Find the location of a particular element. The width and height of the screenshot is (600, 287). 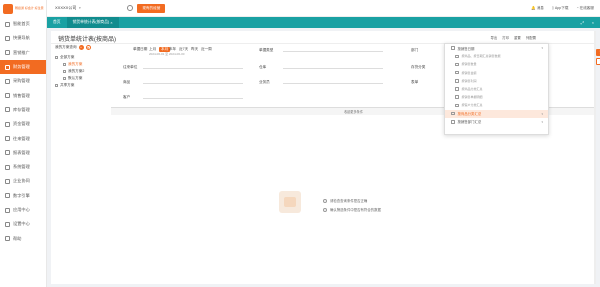

field-label: 仓库 is located at coordinates (263, 67).